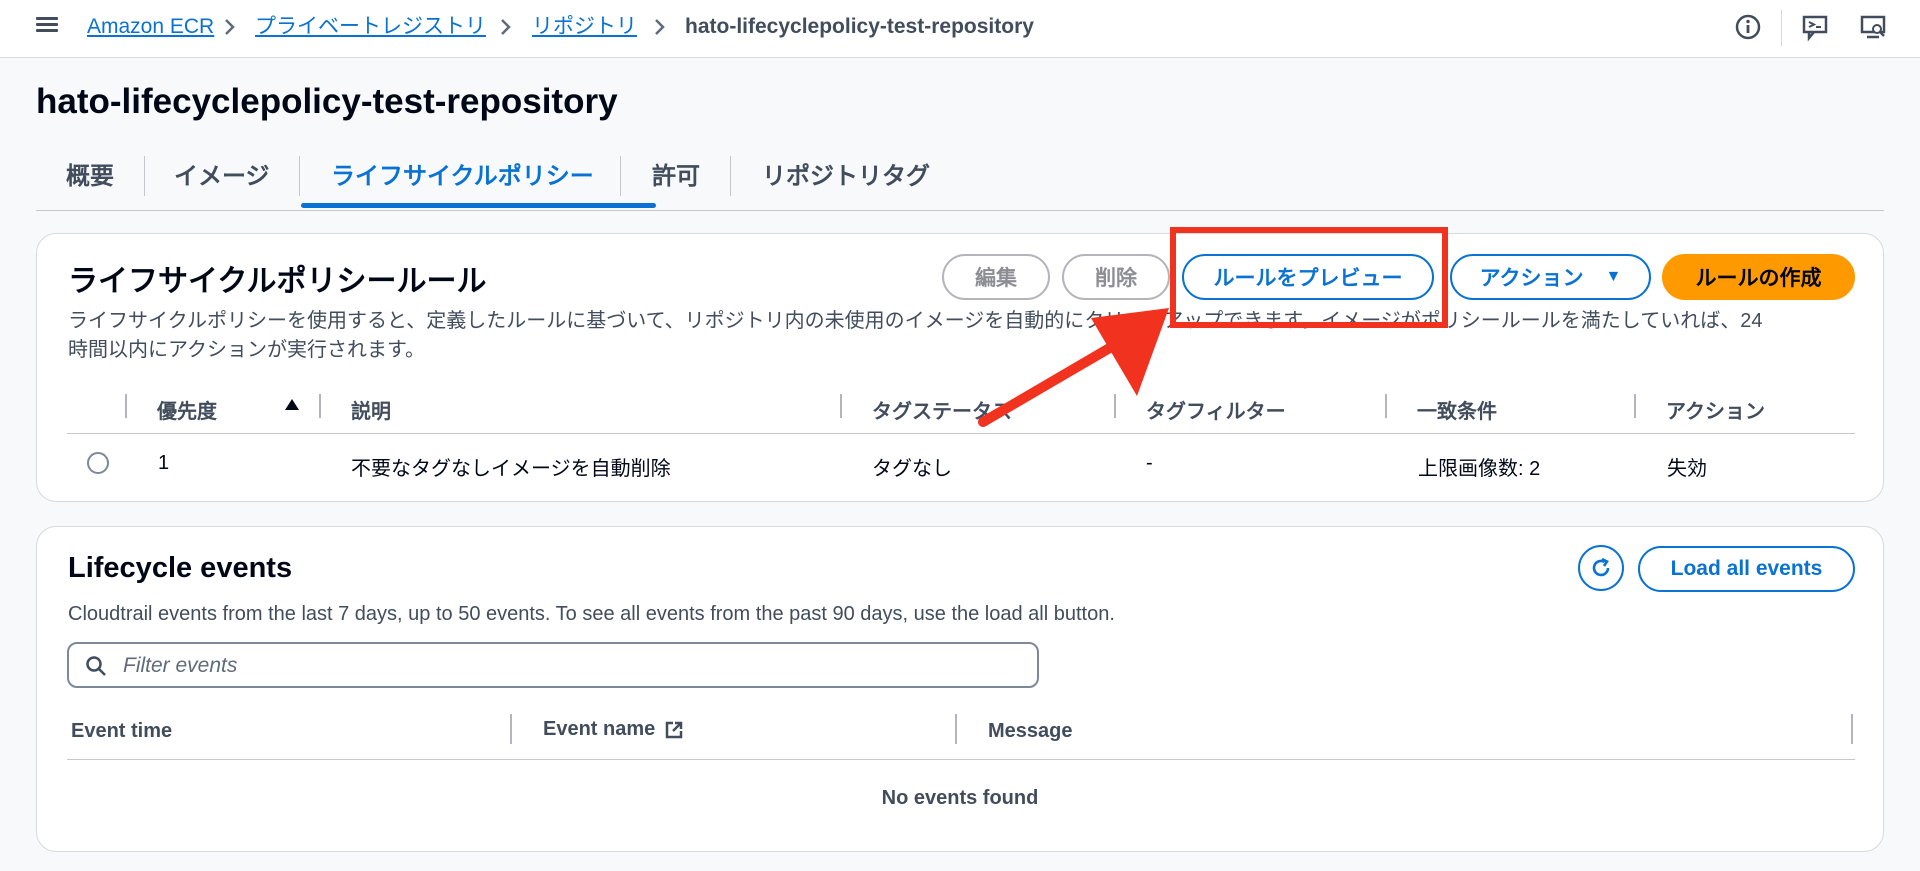 The image size is (1920, 871). What do you see at coordinates (246, 350) in the screenshot?
I see `rules-description-line2: 時間以内にアクションが実行されます。` at bounding box center [246, 350].